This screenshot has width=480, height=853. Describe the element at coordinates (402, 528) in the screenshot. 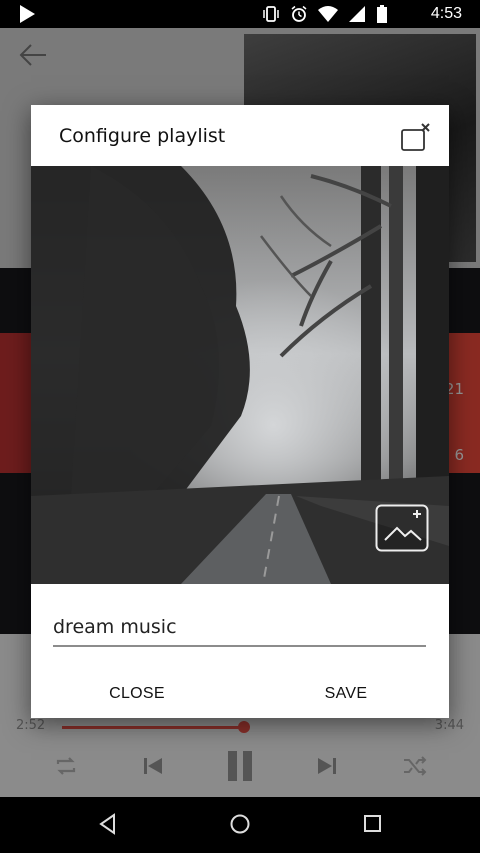

I see `add-photo-icon` at that location.